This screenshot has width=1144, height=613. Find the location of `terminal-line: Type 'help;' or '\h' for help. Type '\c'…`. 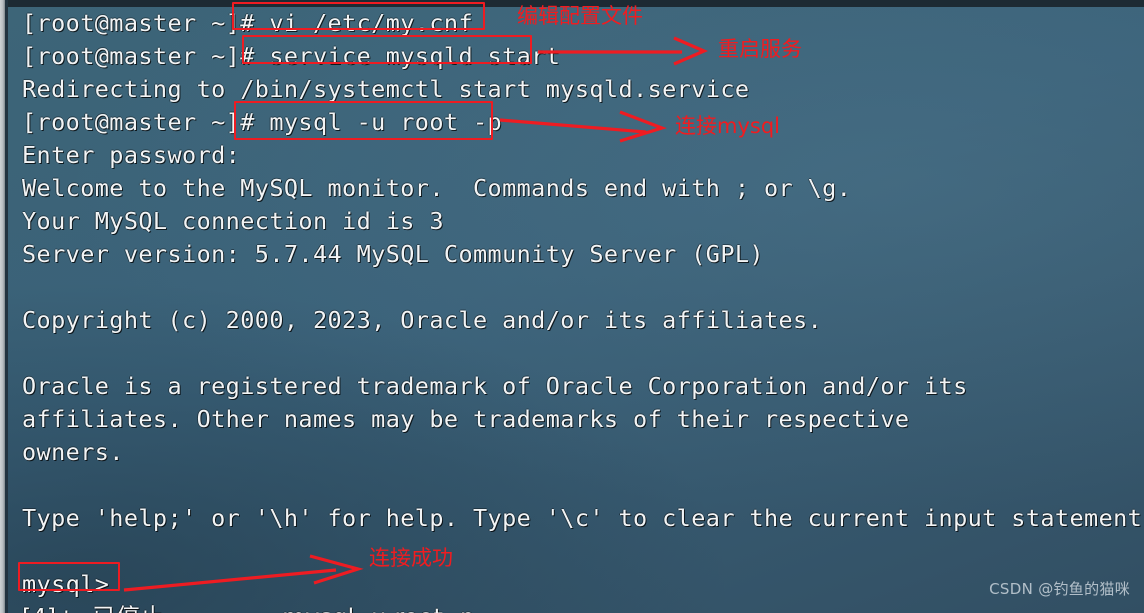

terminal-line: Type 'help;' or '\h' for help. Type '\c'… is located at coordinates (583, 518).